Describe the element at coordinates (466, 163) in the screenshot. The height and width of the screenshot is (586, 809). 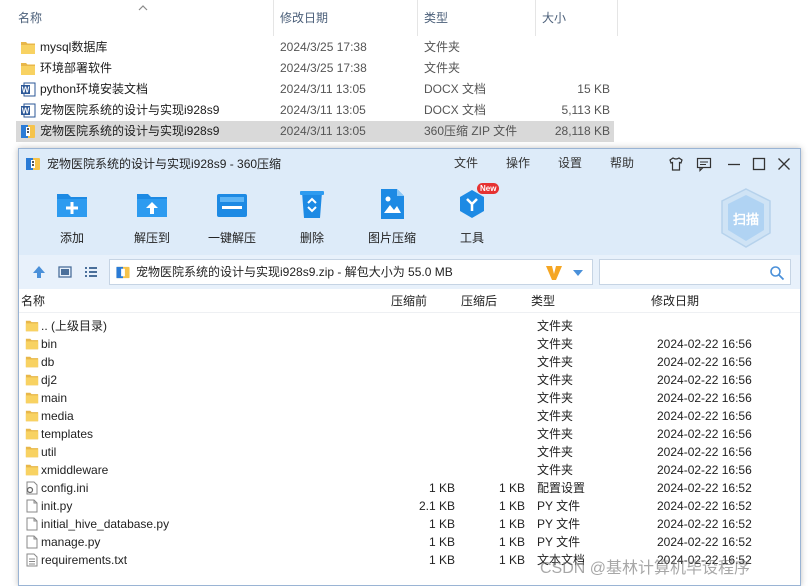
I see `menu-file: 文件` at that location.